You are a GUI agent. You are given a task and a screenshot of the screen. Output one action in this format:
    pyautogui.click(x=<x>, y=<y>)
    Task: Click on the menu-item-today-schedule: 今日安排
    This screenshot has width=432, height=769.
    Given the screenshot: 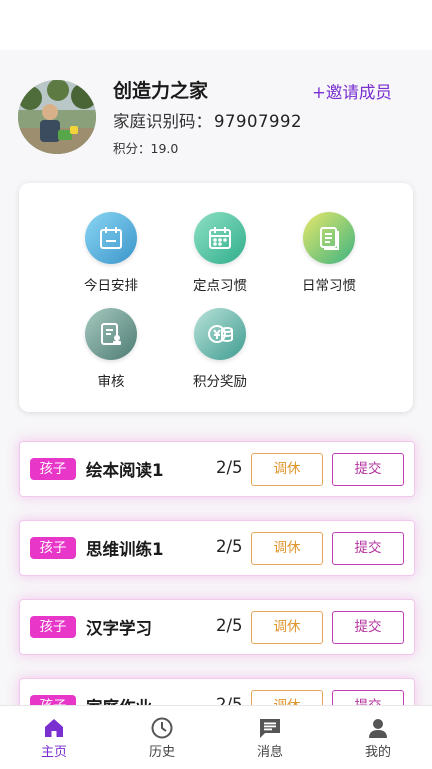 What is the action you would take?
    pyautogui.click(x=111, y=257)
    